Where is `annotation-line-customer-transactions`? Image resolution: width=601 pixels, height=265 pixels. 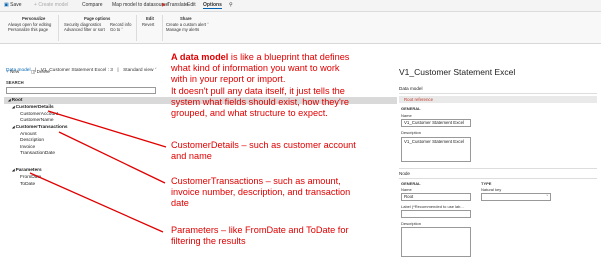
annotation-line-customer-transactions is located at coordinates (112, 157).